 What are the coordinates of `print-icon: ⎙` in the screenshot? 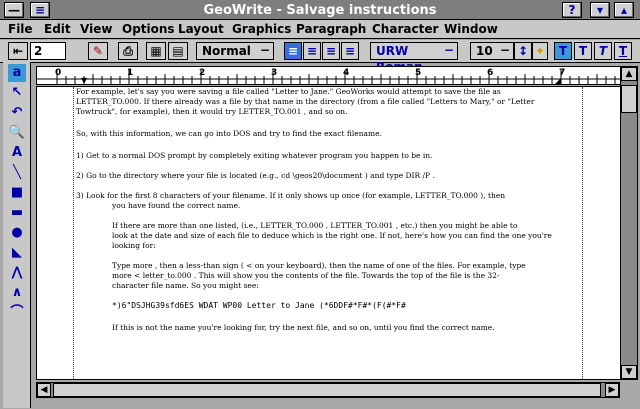 It's located at (128, 51).